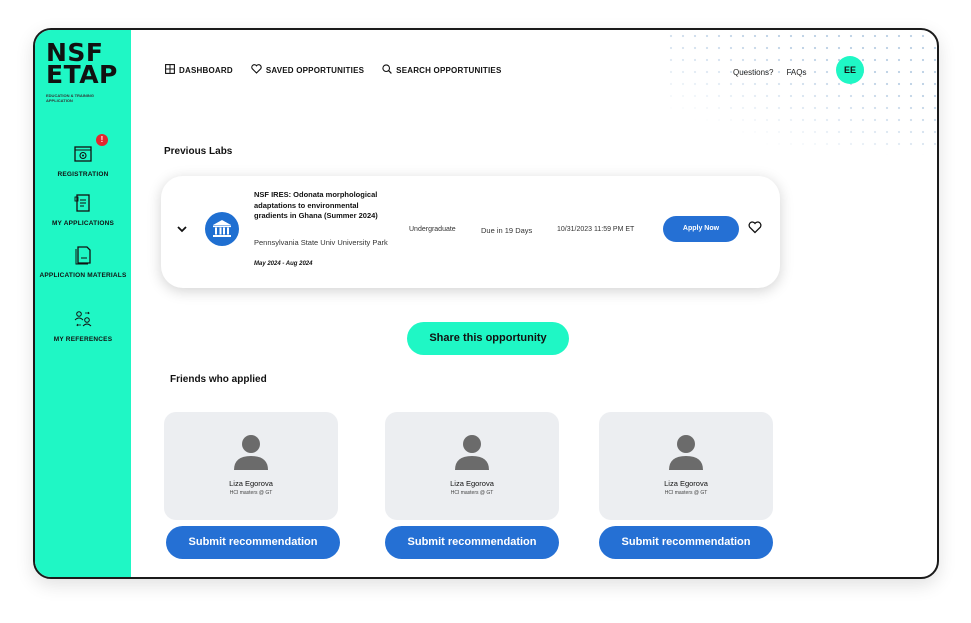 This screenshot has width=971, height=623. I want to click on sidebar-item-application-materials: APPLICATION MATERIALS, so click(83, 262).